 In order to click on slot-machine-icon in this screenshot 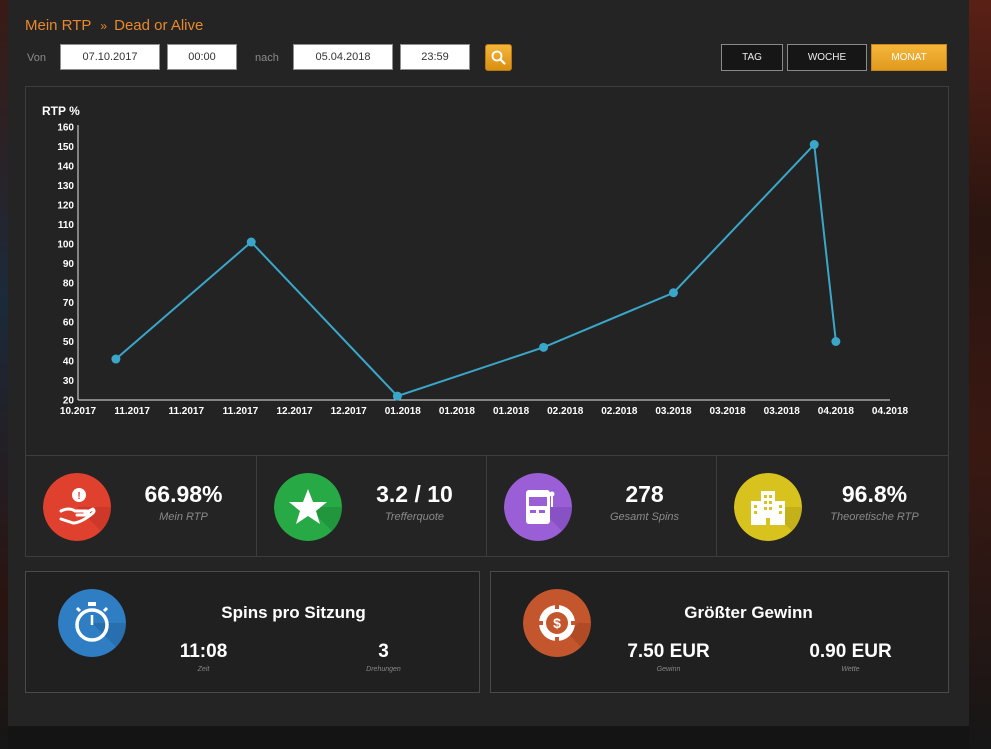, I will do `click(538, 507)`.